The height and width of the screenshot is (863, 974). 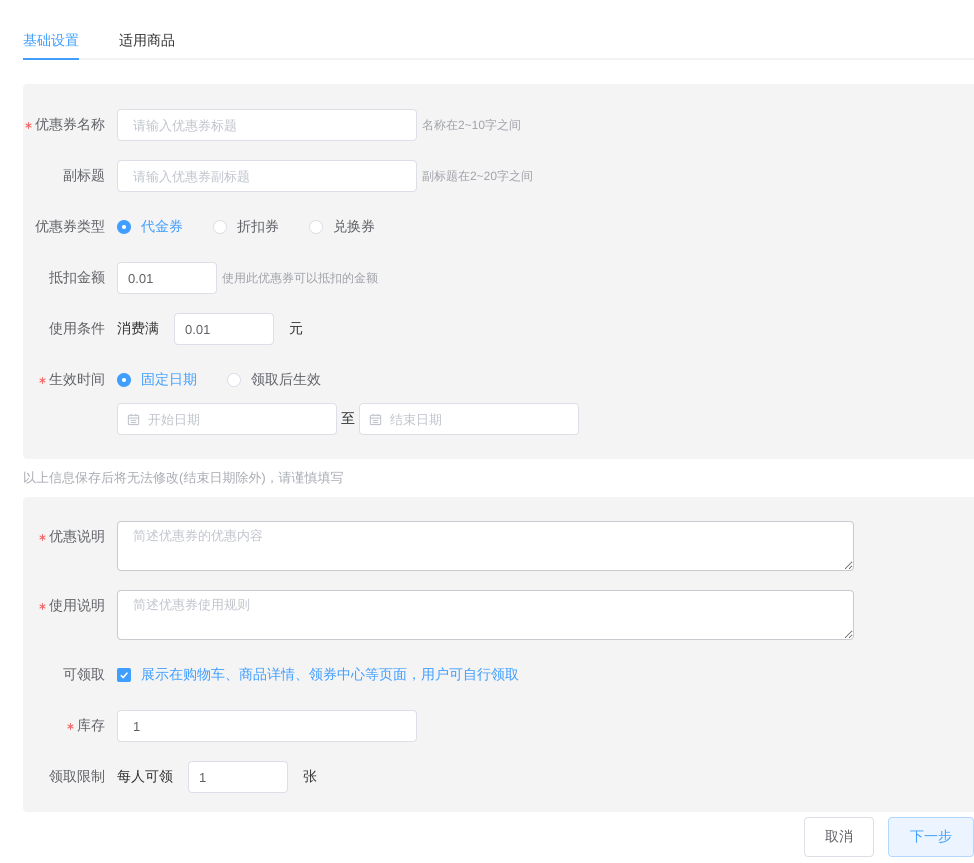 I want to click on range-separator: 至, so click(x=348, y=419).